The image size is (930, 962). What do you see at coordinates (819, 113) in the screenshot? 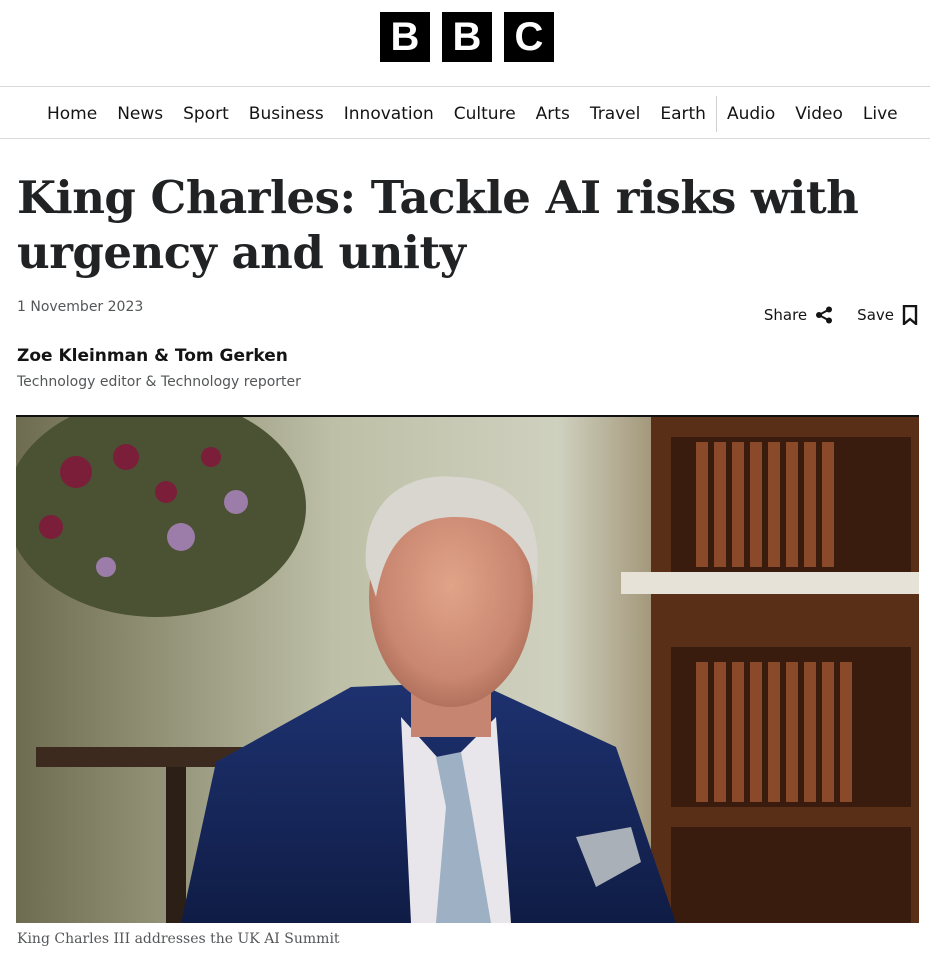
I see `nav-item-video: Video` at bounding box center [819, 113].